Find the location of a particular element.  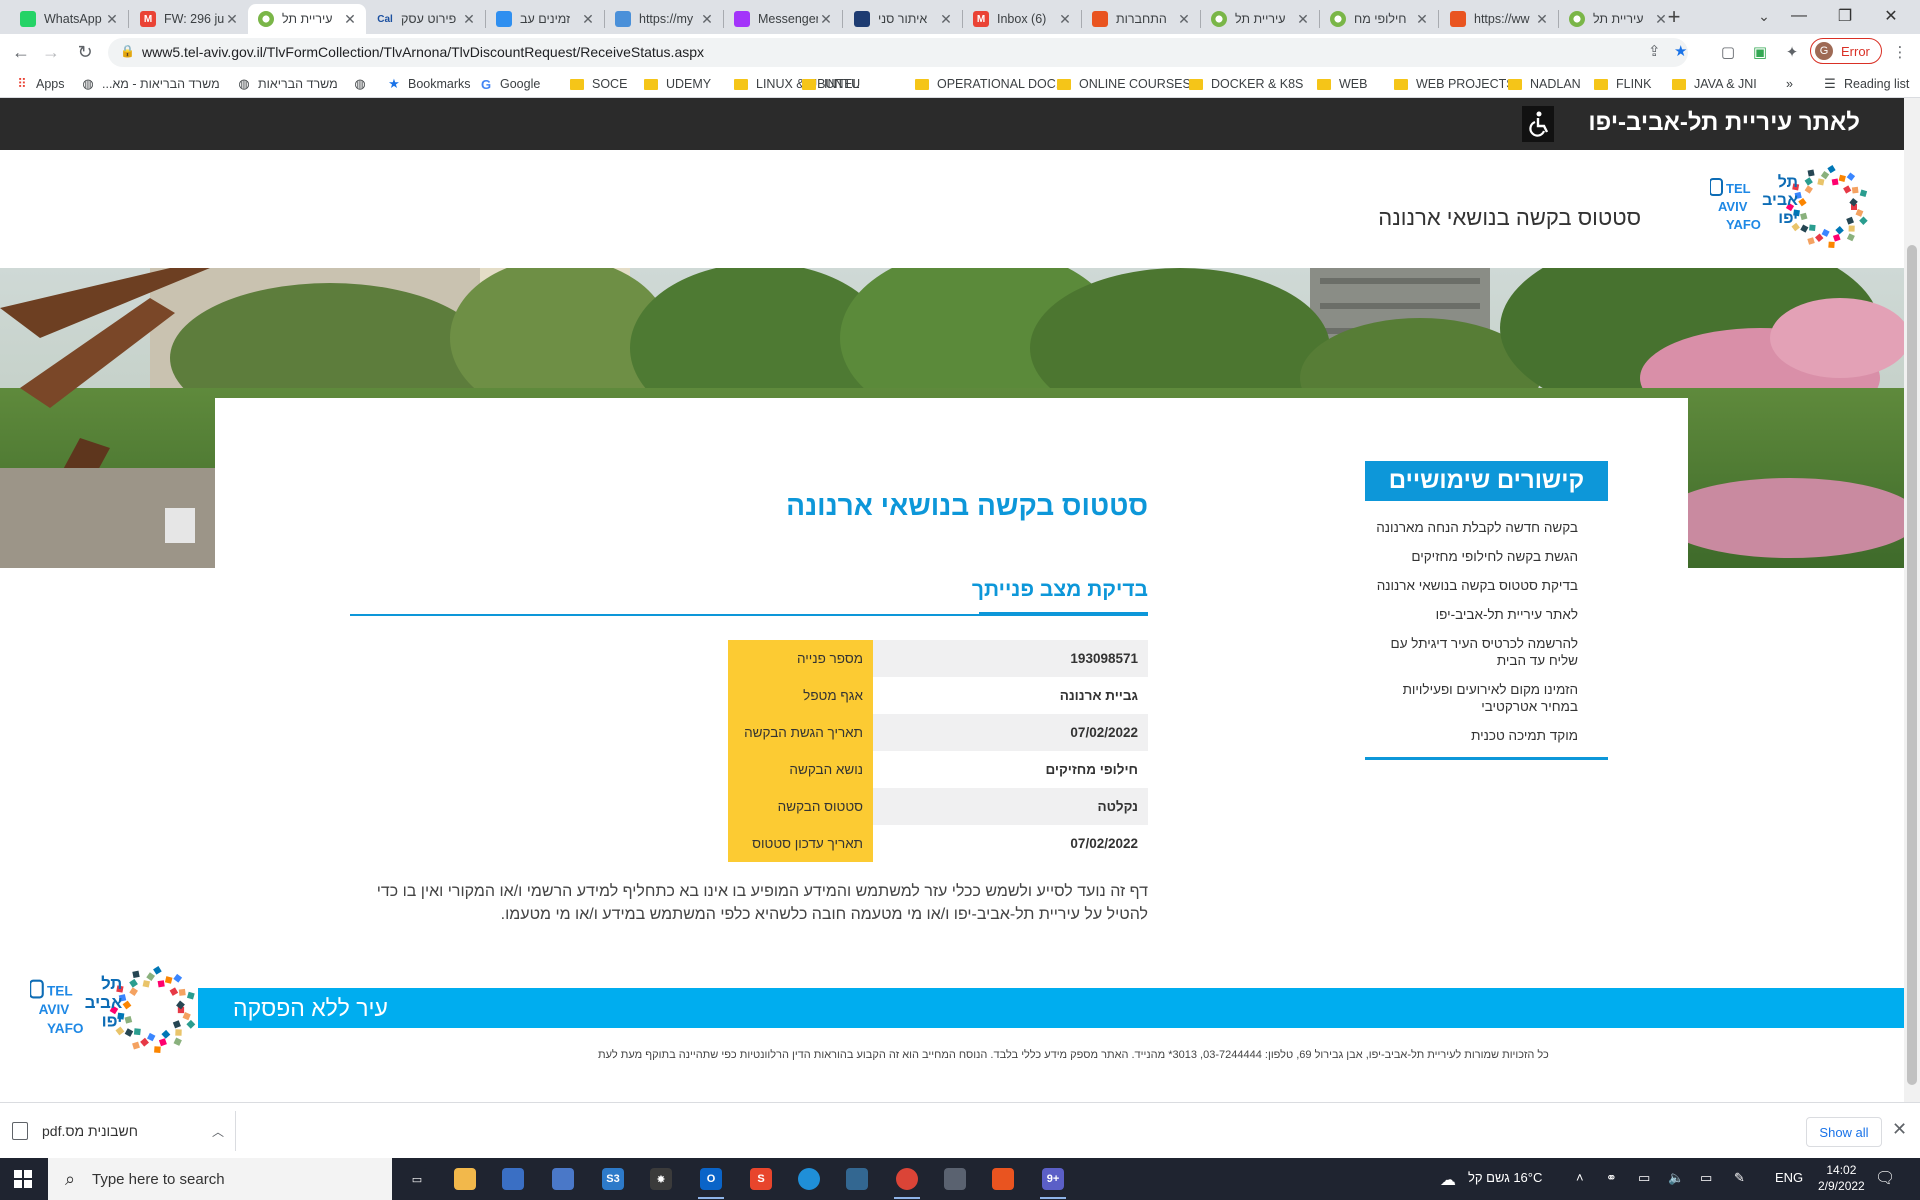

bookmark-item: ◍ is located at coordinates (363, 84).